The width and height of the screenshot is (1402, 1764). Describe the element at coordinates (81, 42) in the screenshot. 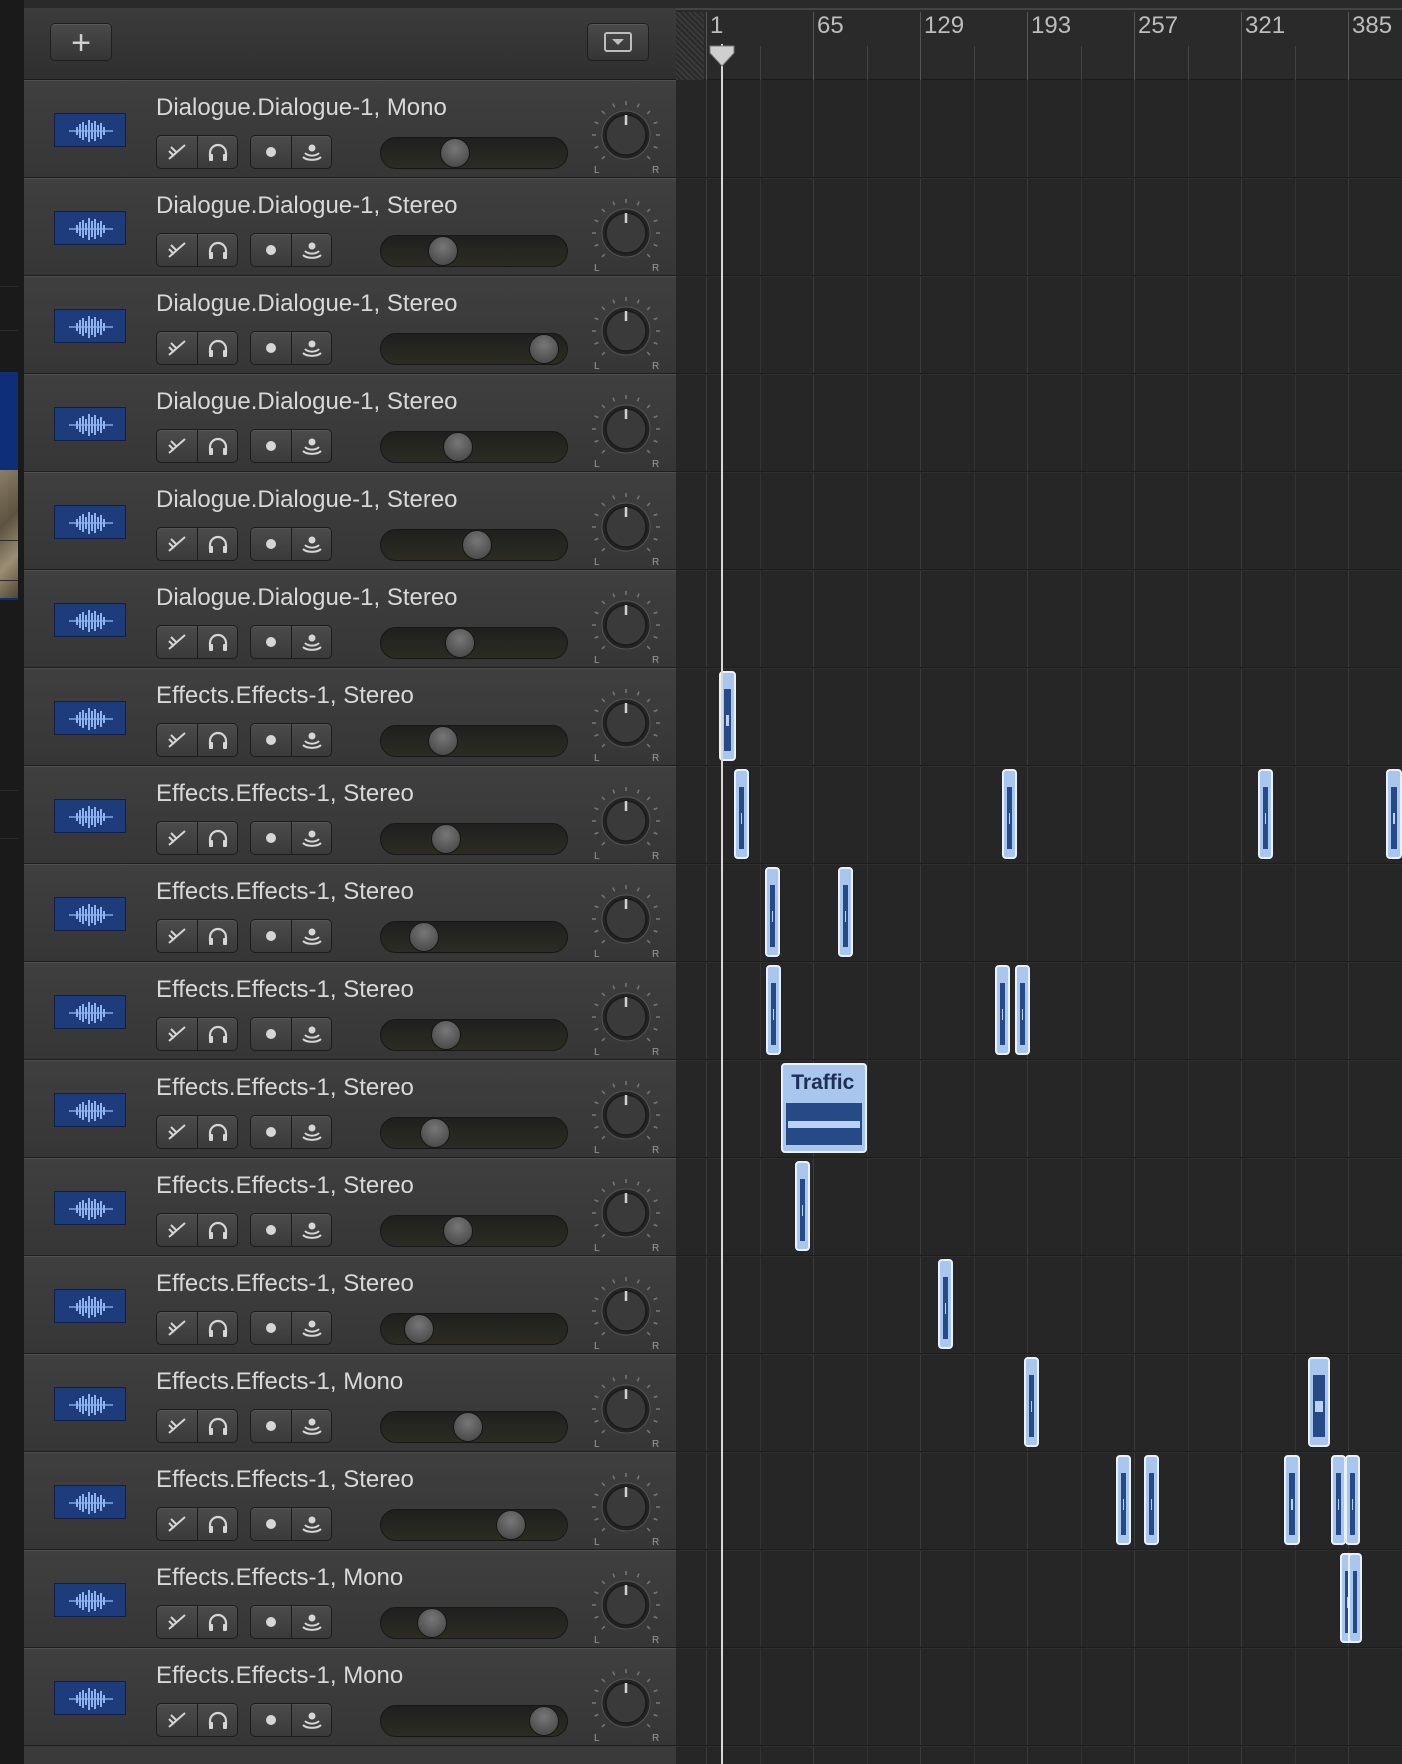

I see `add-track-button: +` at that location.